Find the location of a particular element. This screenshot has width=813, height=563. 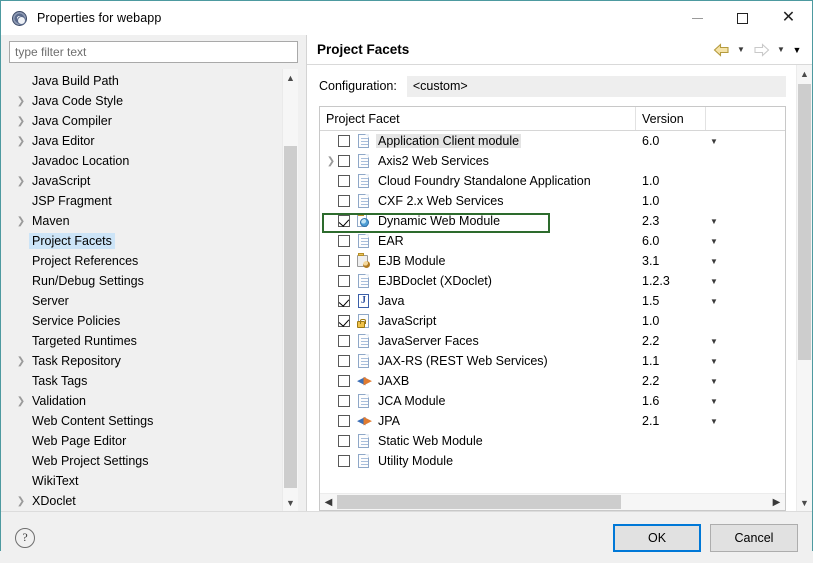

sidebar-item-run-debug-settings: Run/Debug Settings is located at coordinates (145, 281).